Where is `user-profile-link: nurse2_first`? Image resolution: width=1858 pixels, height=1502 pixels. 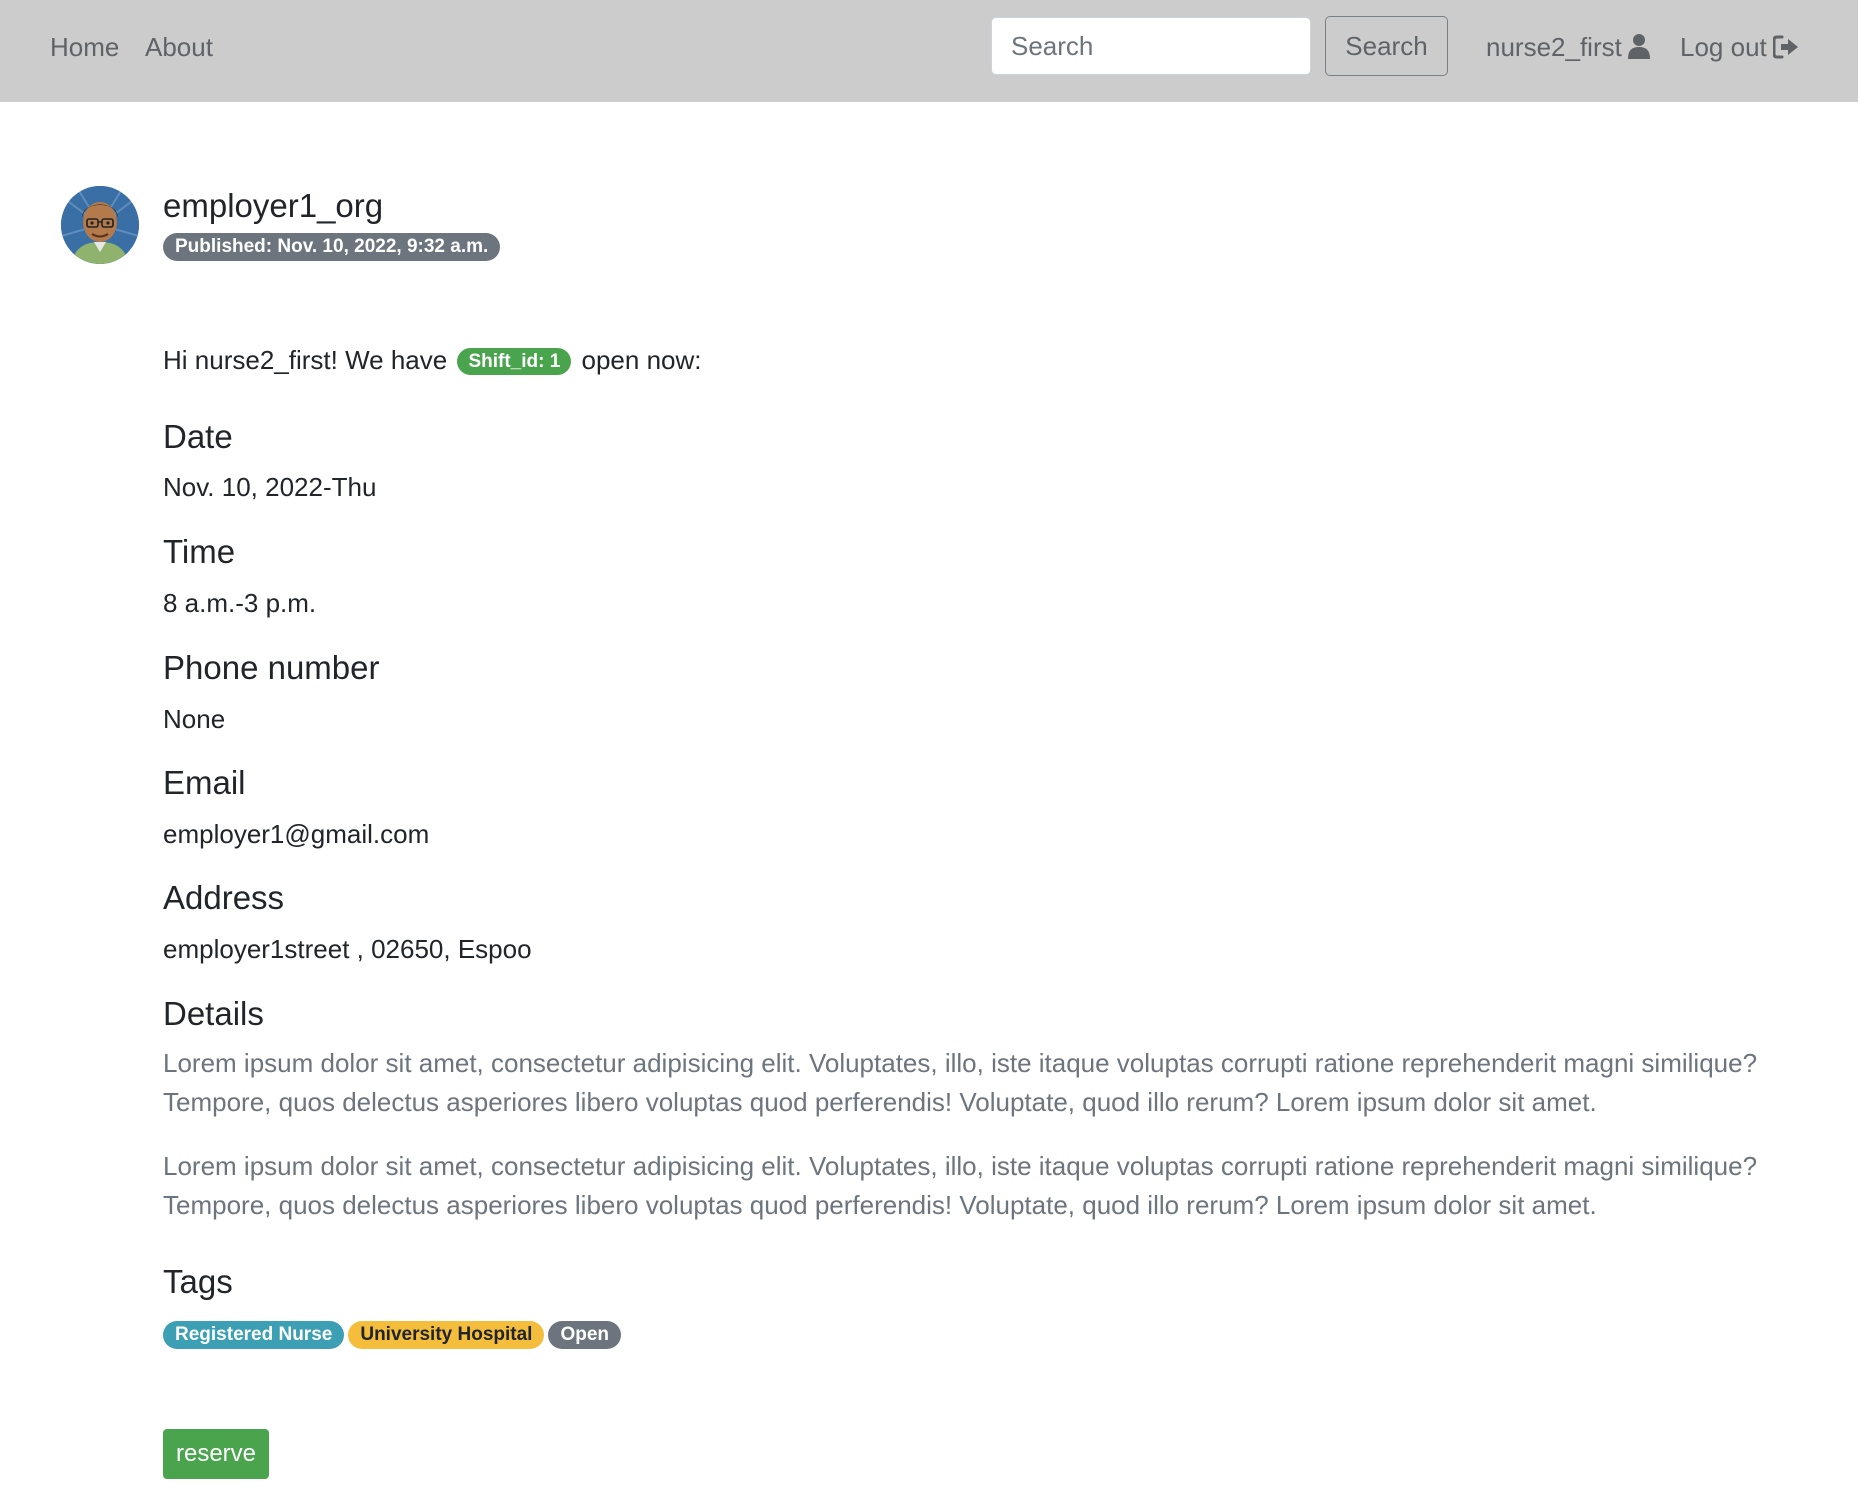 user-profile-link: nurse2_first is located at coordinates (1568, 48).